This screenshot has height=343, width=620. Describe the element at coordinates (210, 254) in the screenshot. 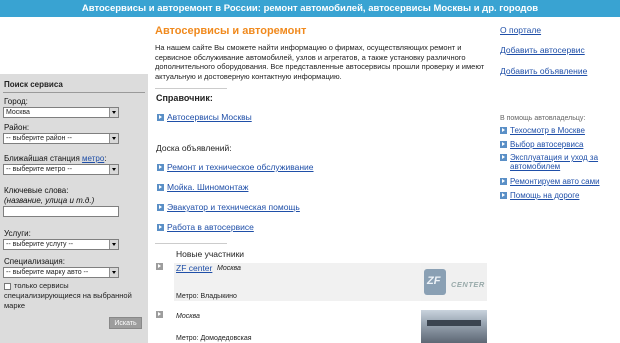

I see `new-members-heading: Новые участники` at that location.